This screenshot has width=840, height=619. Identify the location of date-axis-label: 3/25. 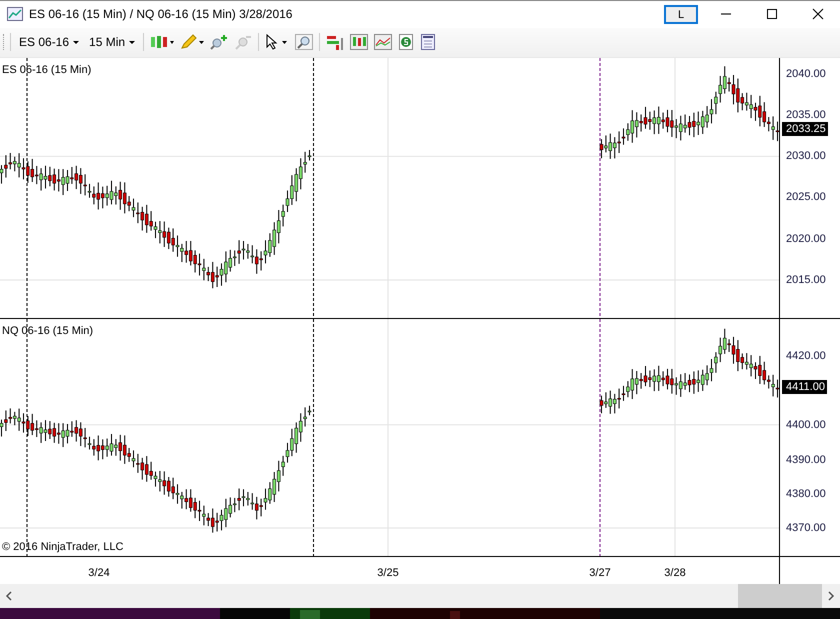
(388, 574).